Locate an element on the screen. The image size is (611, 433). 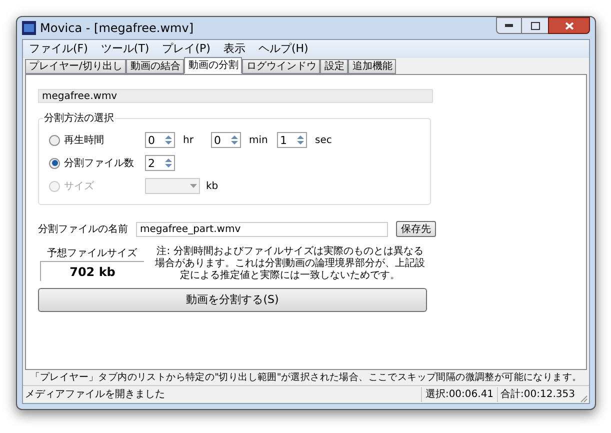
file-name-field: megafree.wmv is located at coordinates (235, 96).